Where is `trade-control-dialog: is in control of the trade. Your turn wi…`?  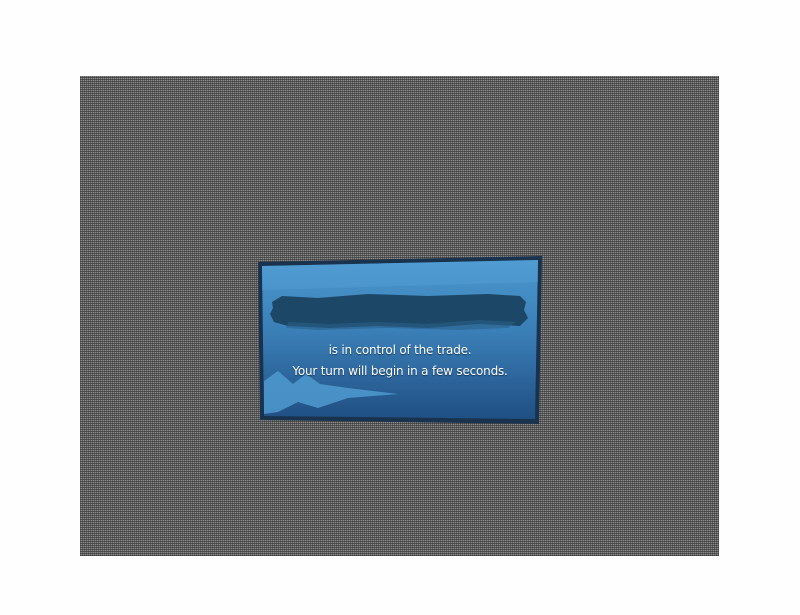
trade-control-dialog: is in control of the trade. Your turn wi… is located at coordinates (400, 340).